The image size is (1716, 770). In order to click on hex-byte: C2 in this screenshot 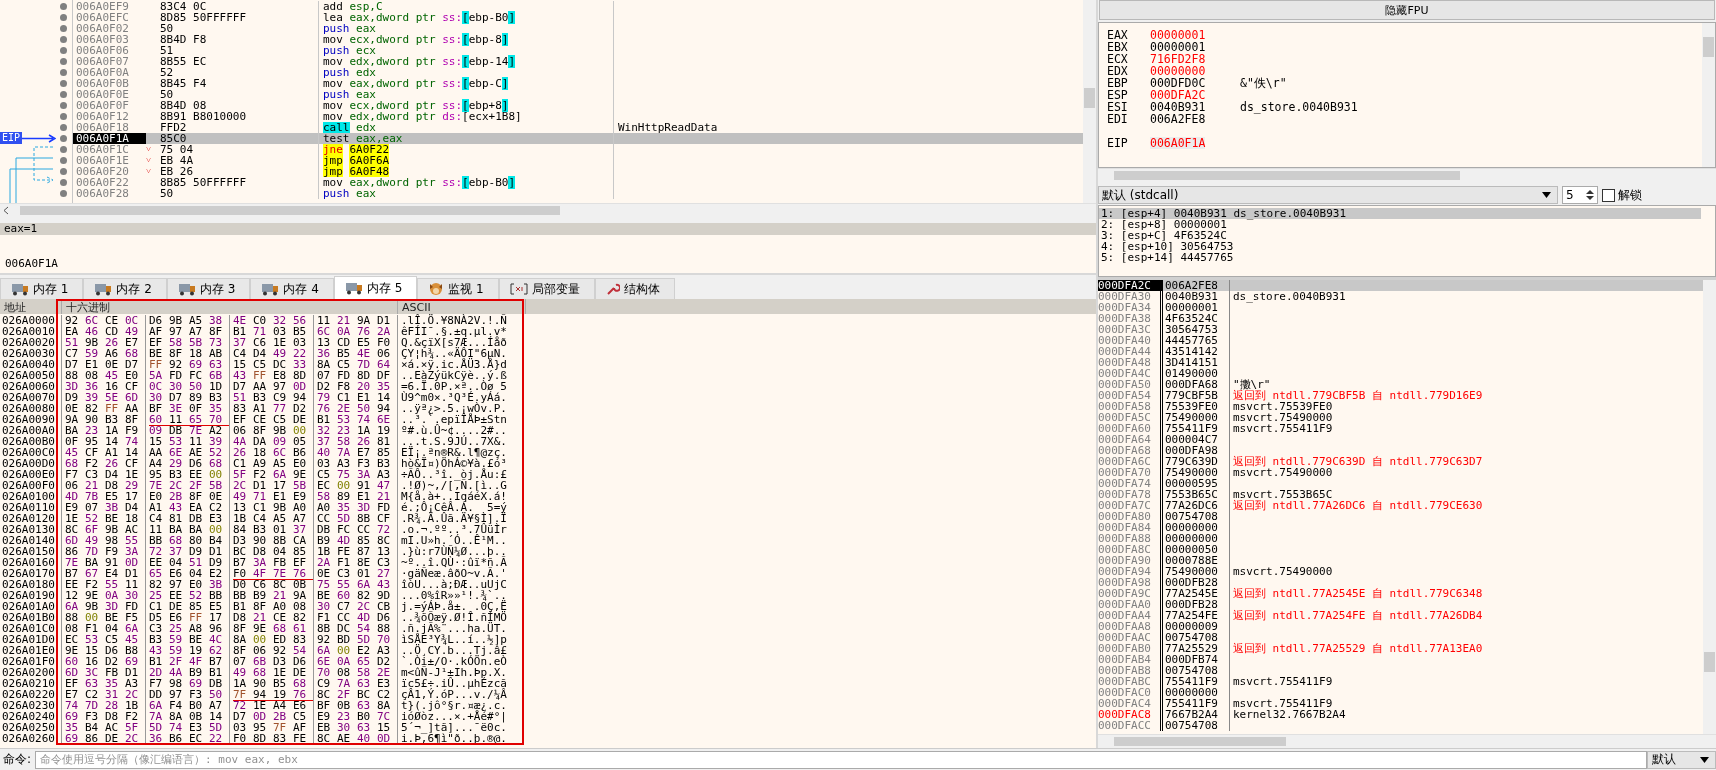, I will do `click(92, 694)`.